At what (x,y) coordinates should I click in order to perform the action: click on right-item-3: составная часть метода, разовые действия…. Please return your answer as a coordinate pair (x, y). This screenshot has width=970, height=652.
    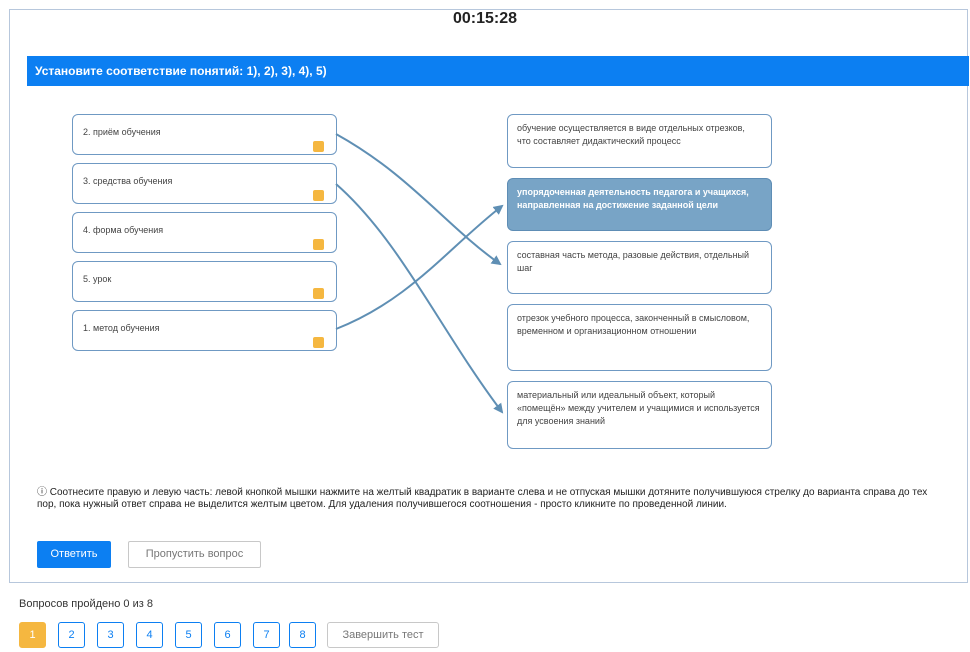
    Looking at the image, I should click on (639, 267).